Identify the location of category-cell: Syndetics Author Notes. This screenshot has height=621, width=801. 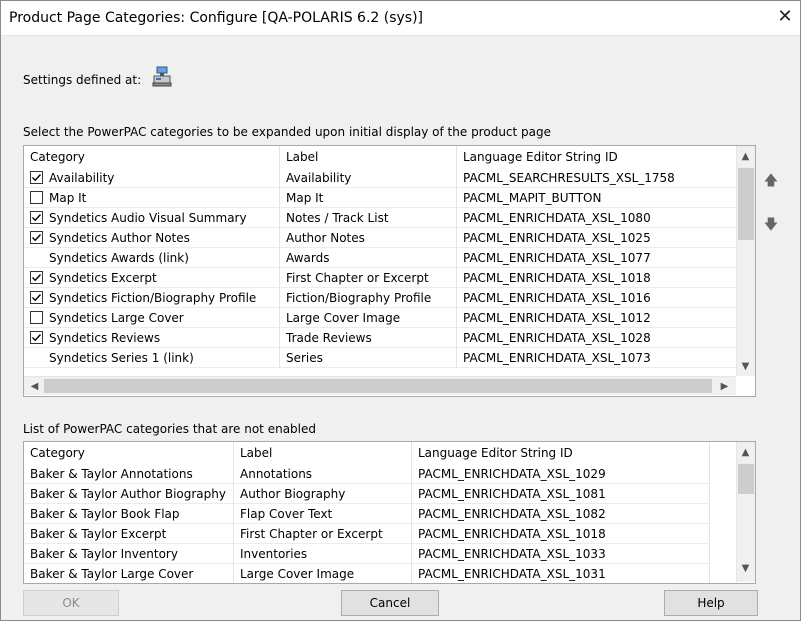
(152, 238).